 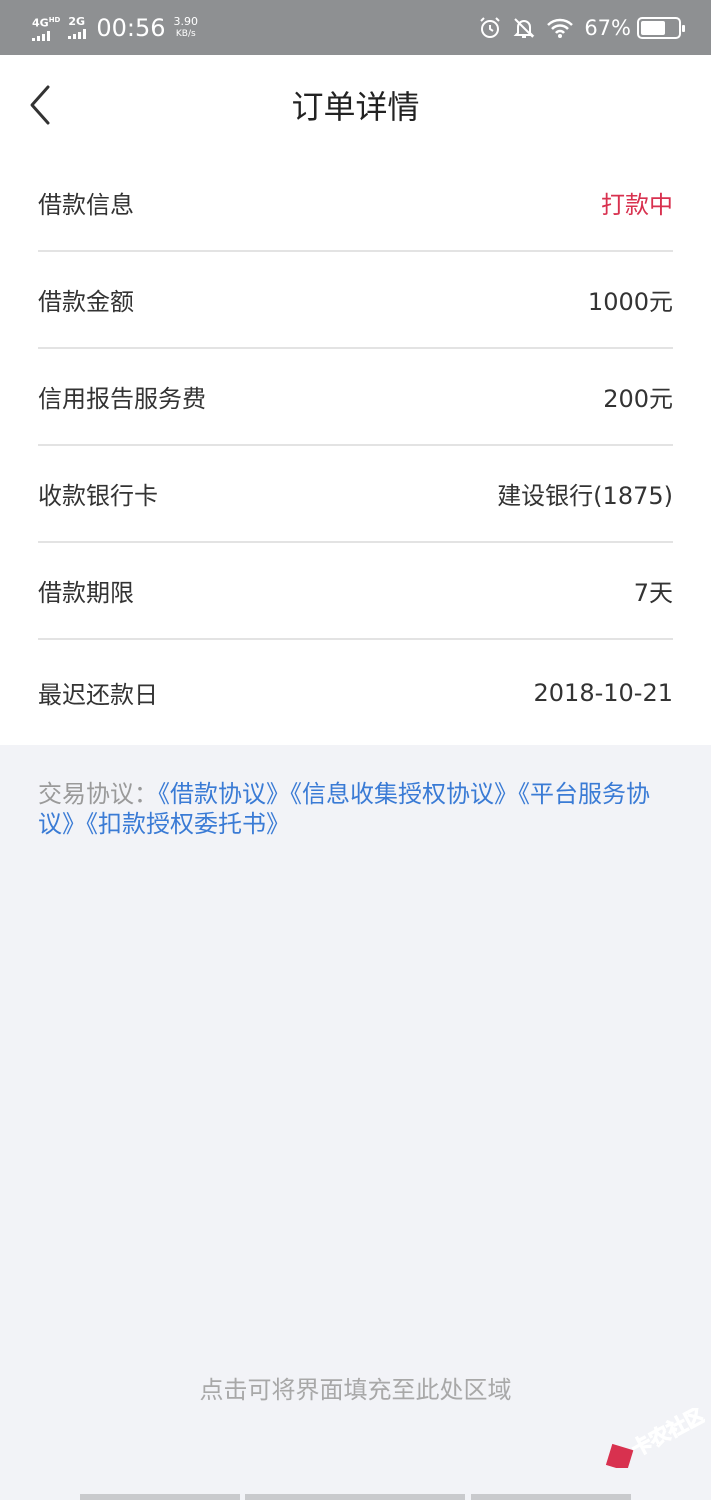 I want to click on detail-row-service-fee: 信用报告服务费 200元, so click(x=355, y=397).